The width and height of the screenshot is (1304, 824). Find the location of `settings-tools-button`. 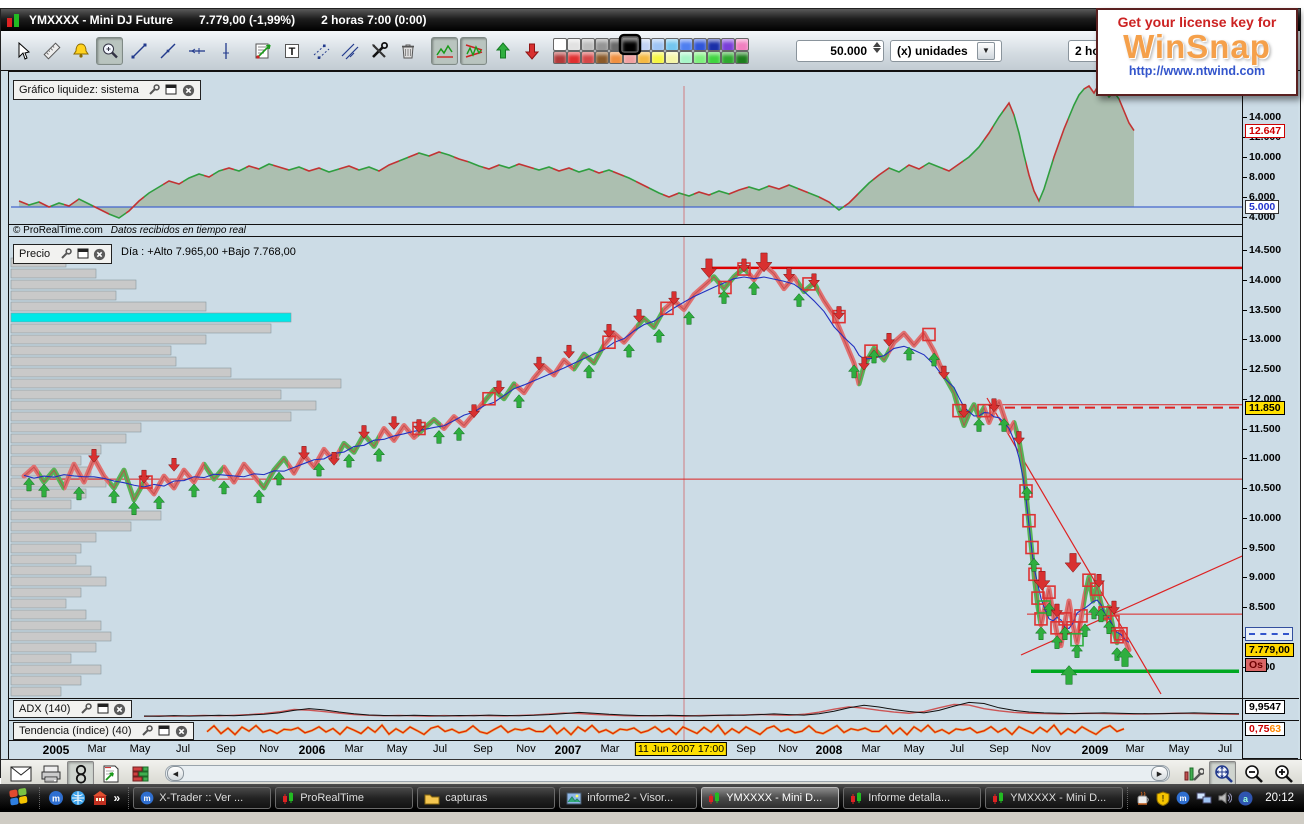

settings-tools-button is located at coordinates (378, 51).